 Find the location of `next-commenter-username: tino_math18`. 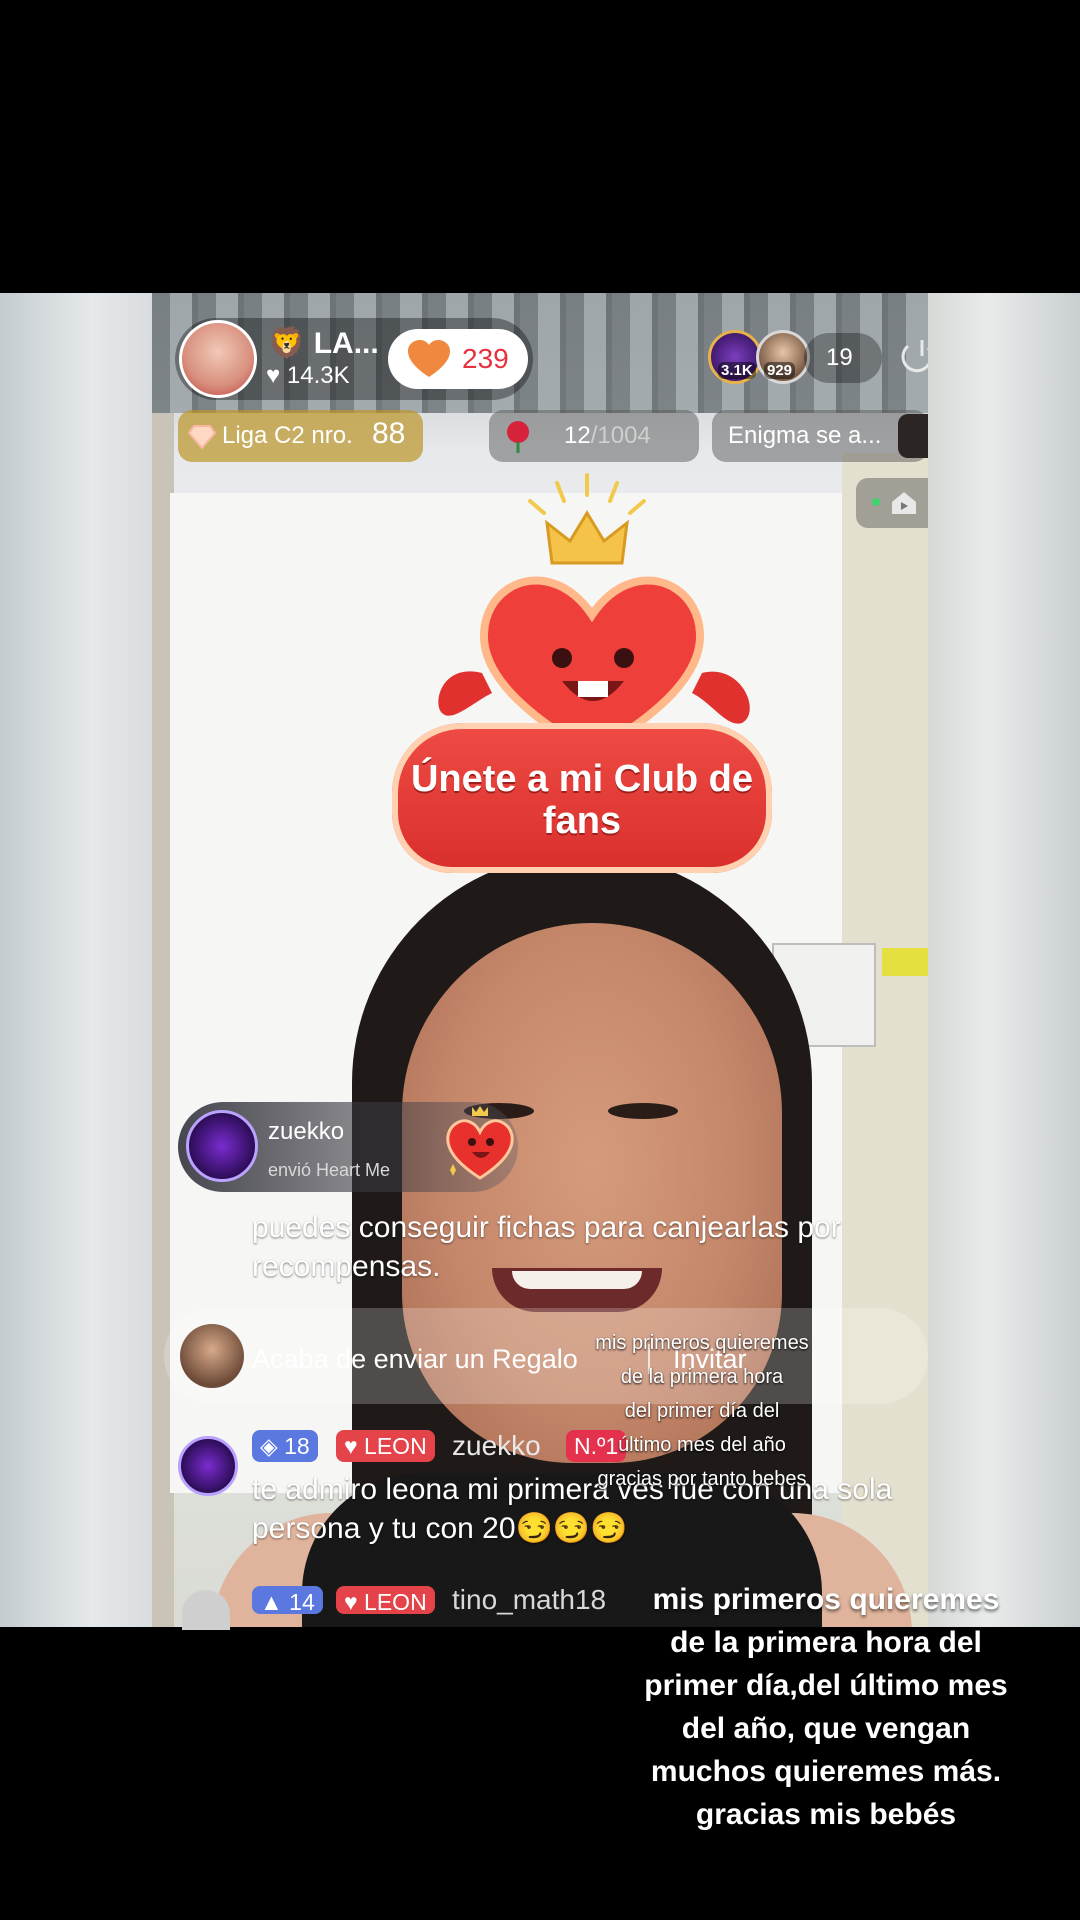

next-commenter-username: tino_math18 is located at coordinates (529, 1600).